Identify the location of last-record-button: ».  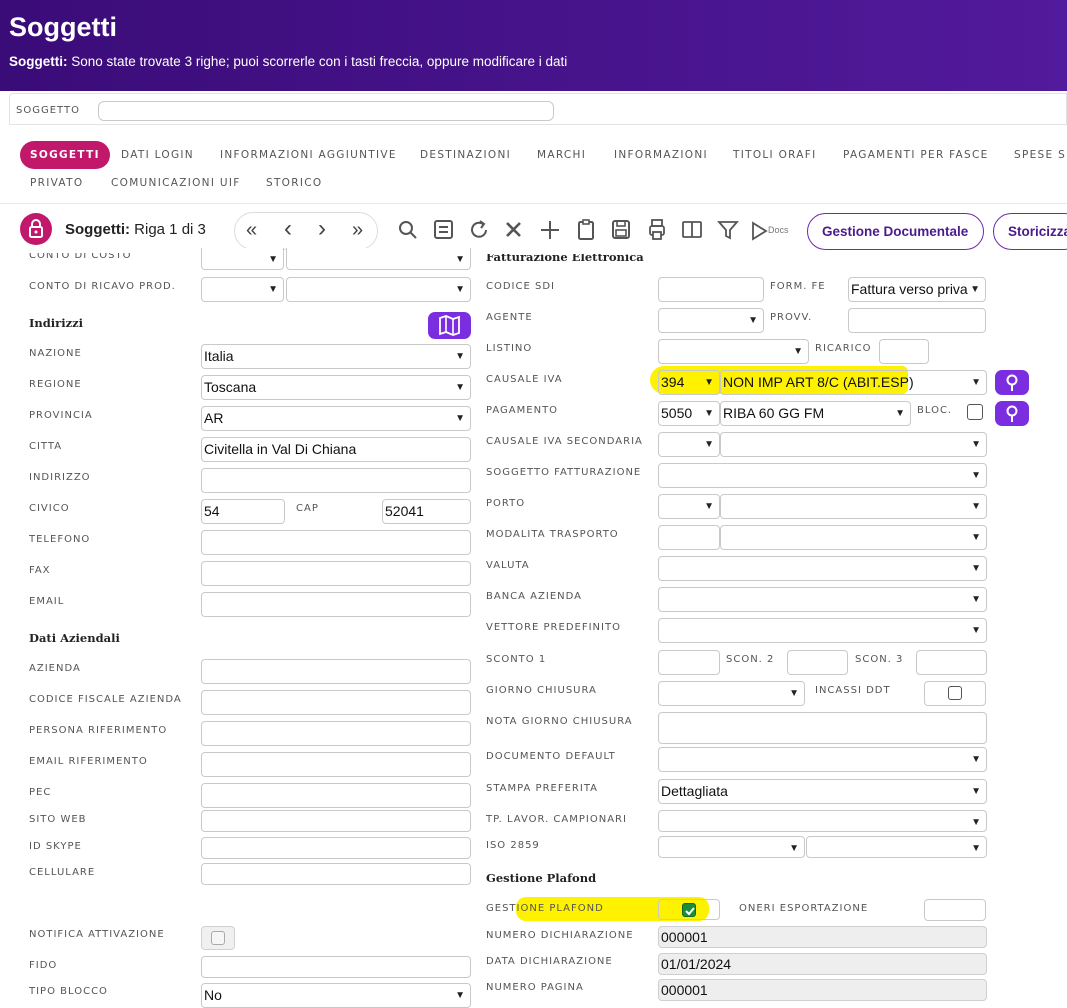
(357, 230).